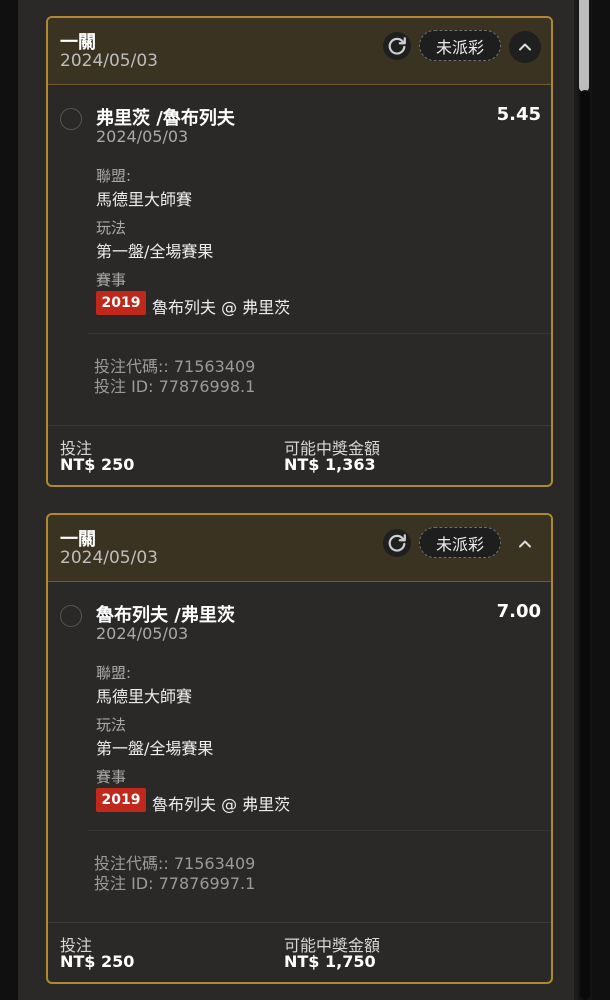 This screenshot has height=1000, width=610. Describe the element at coordinates (330, 961) in the screenshot. I see `payout-value: NT$ 1,750` at that location.